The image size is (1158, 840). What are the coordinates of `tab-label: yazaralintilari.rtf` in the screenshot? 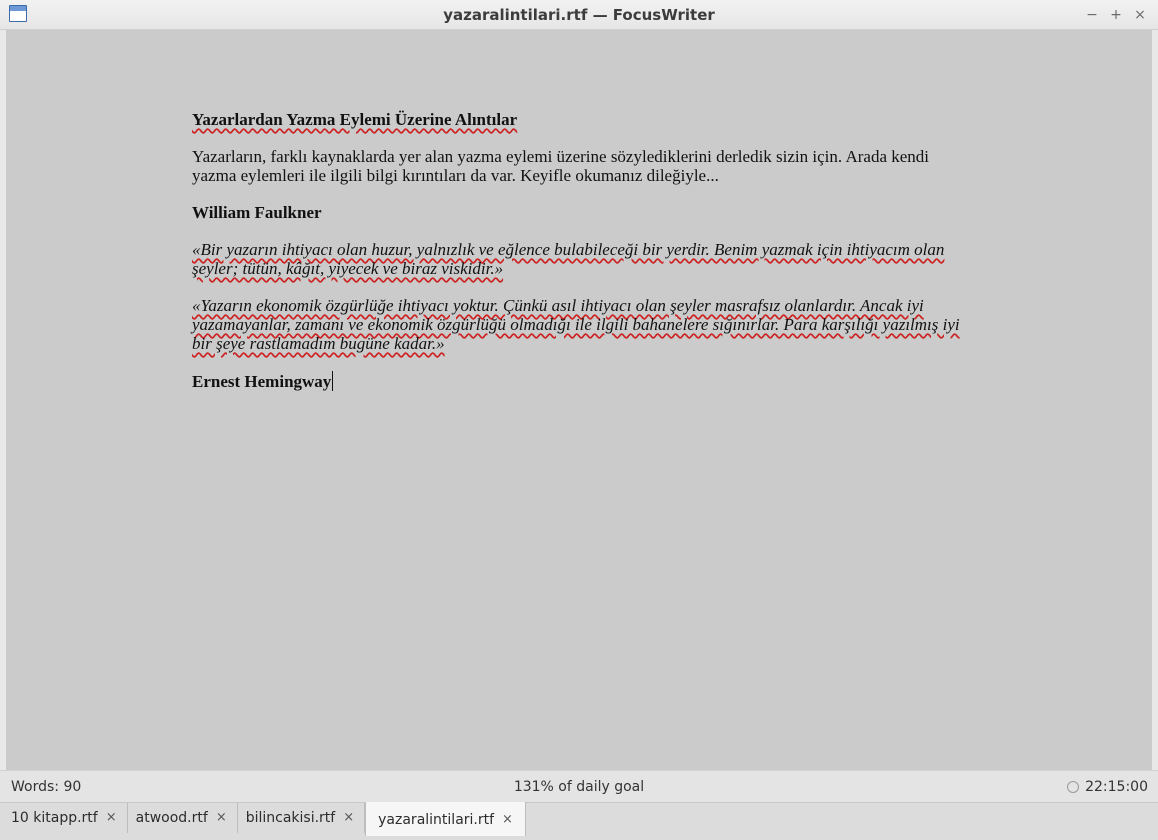 It's located at (436, 820).